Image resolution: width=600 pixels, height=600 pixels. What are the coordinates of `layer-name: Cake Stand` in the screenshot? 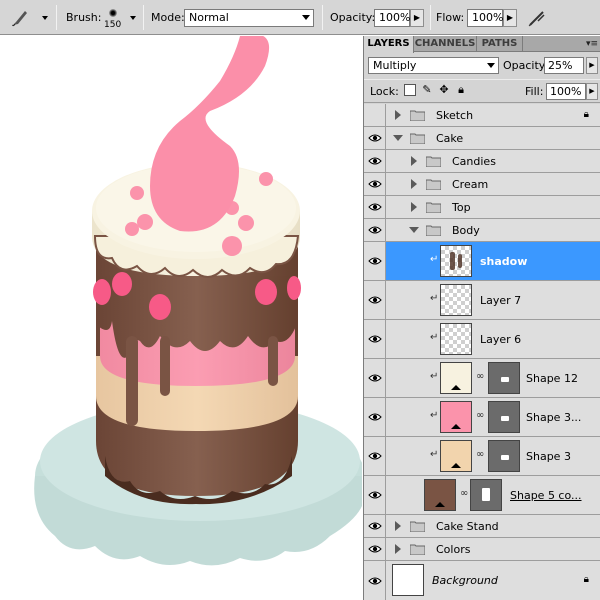 It's located at (467, 526).